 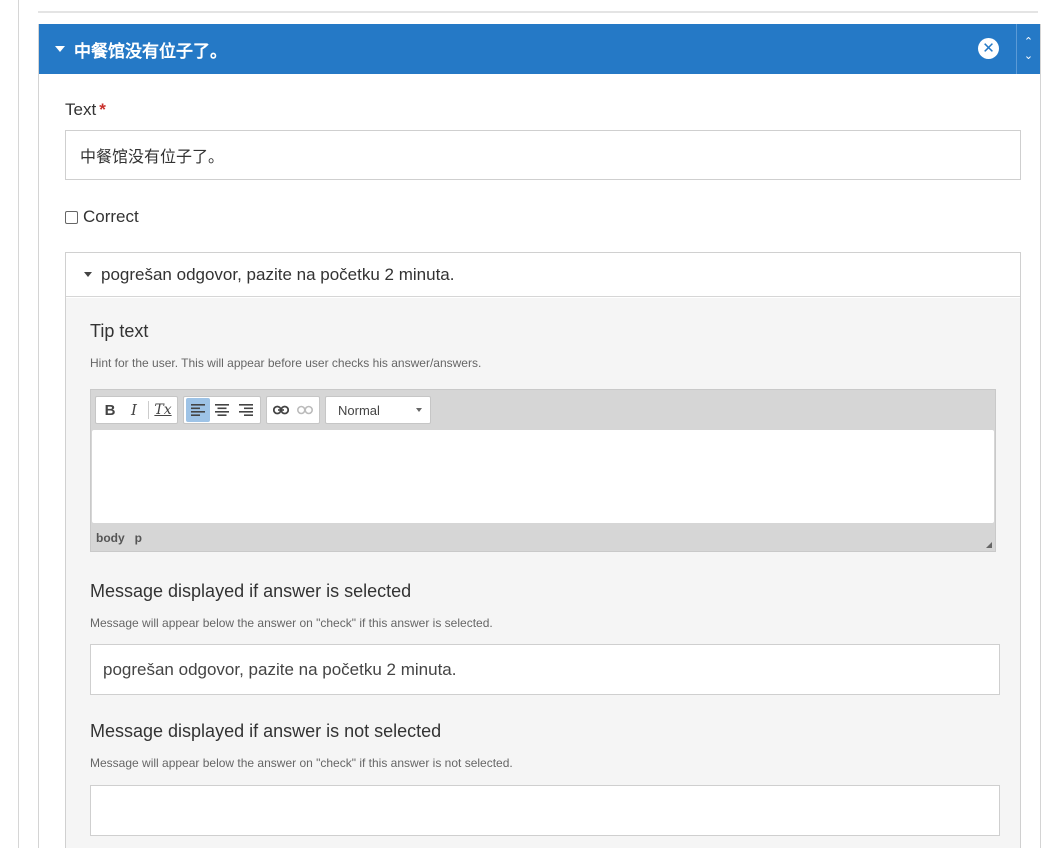 I want to click on link-group, so click(x=293, y=410).